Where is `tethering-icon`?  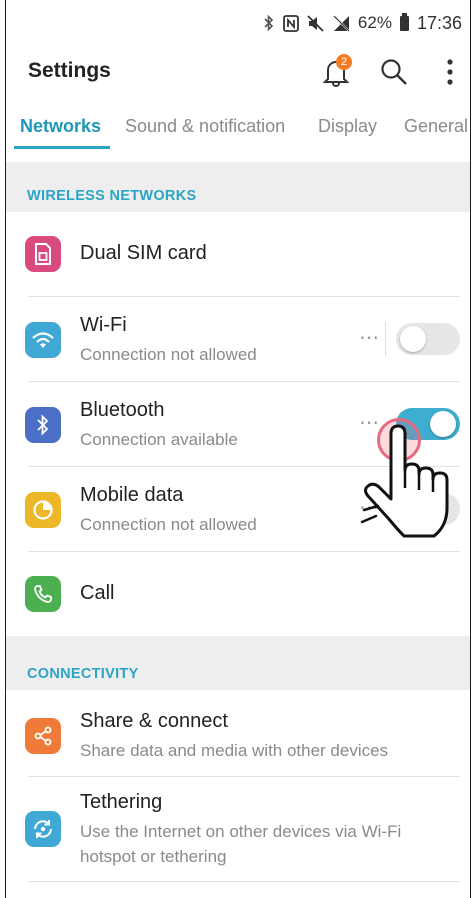
tethering-icon is located at coordinates (43, 829).